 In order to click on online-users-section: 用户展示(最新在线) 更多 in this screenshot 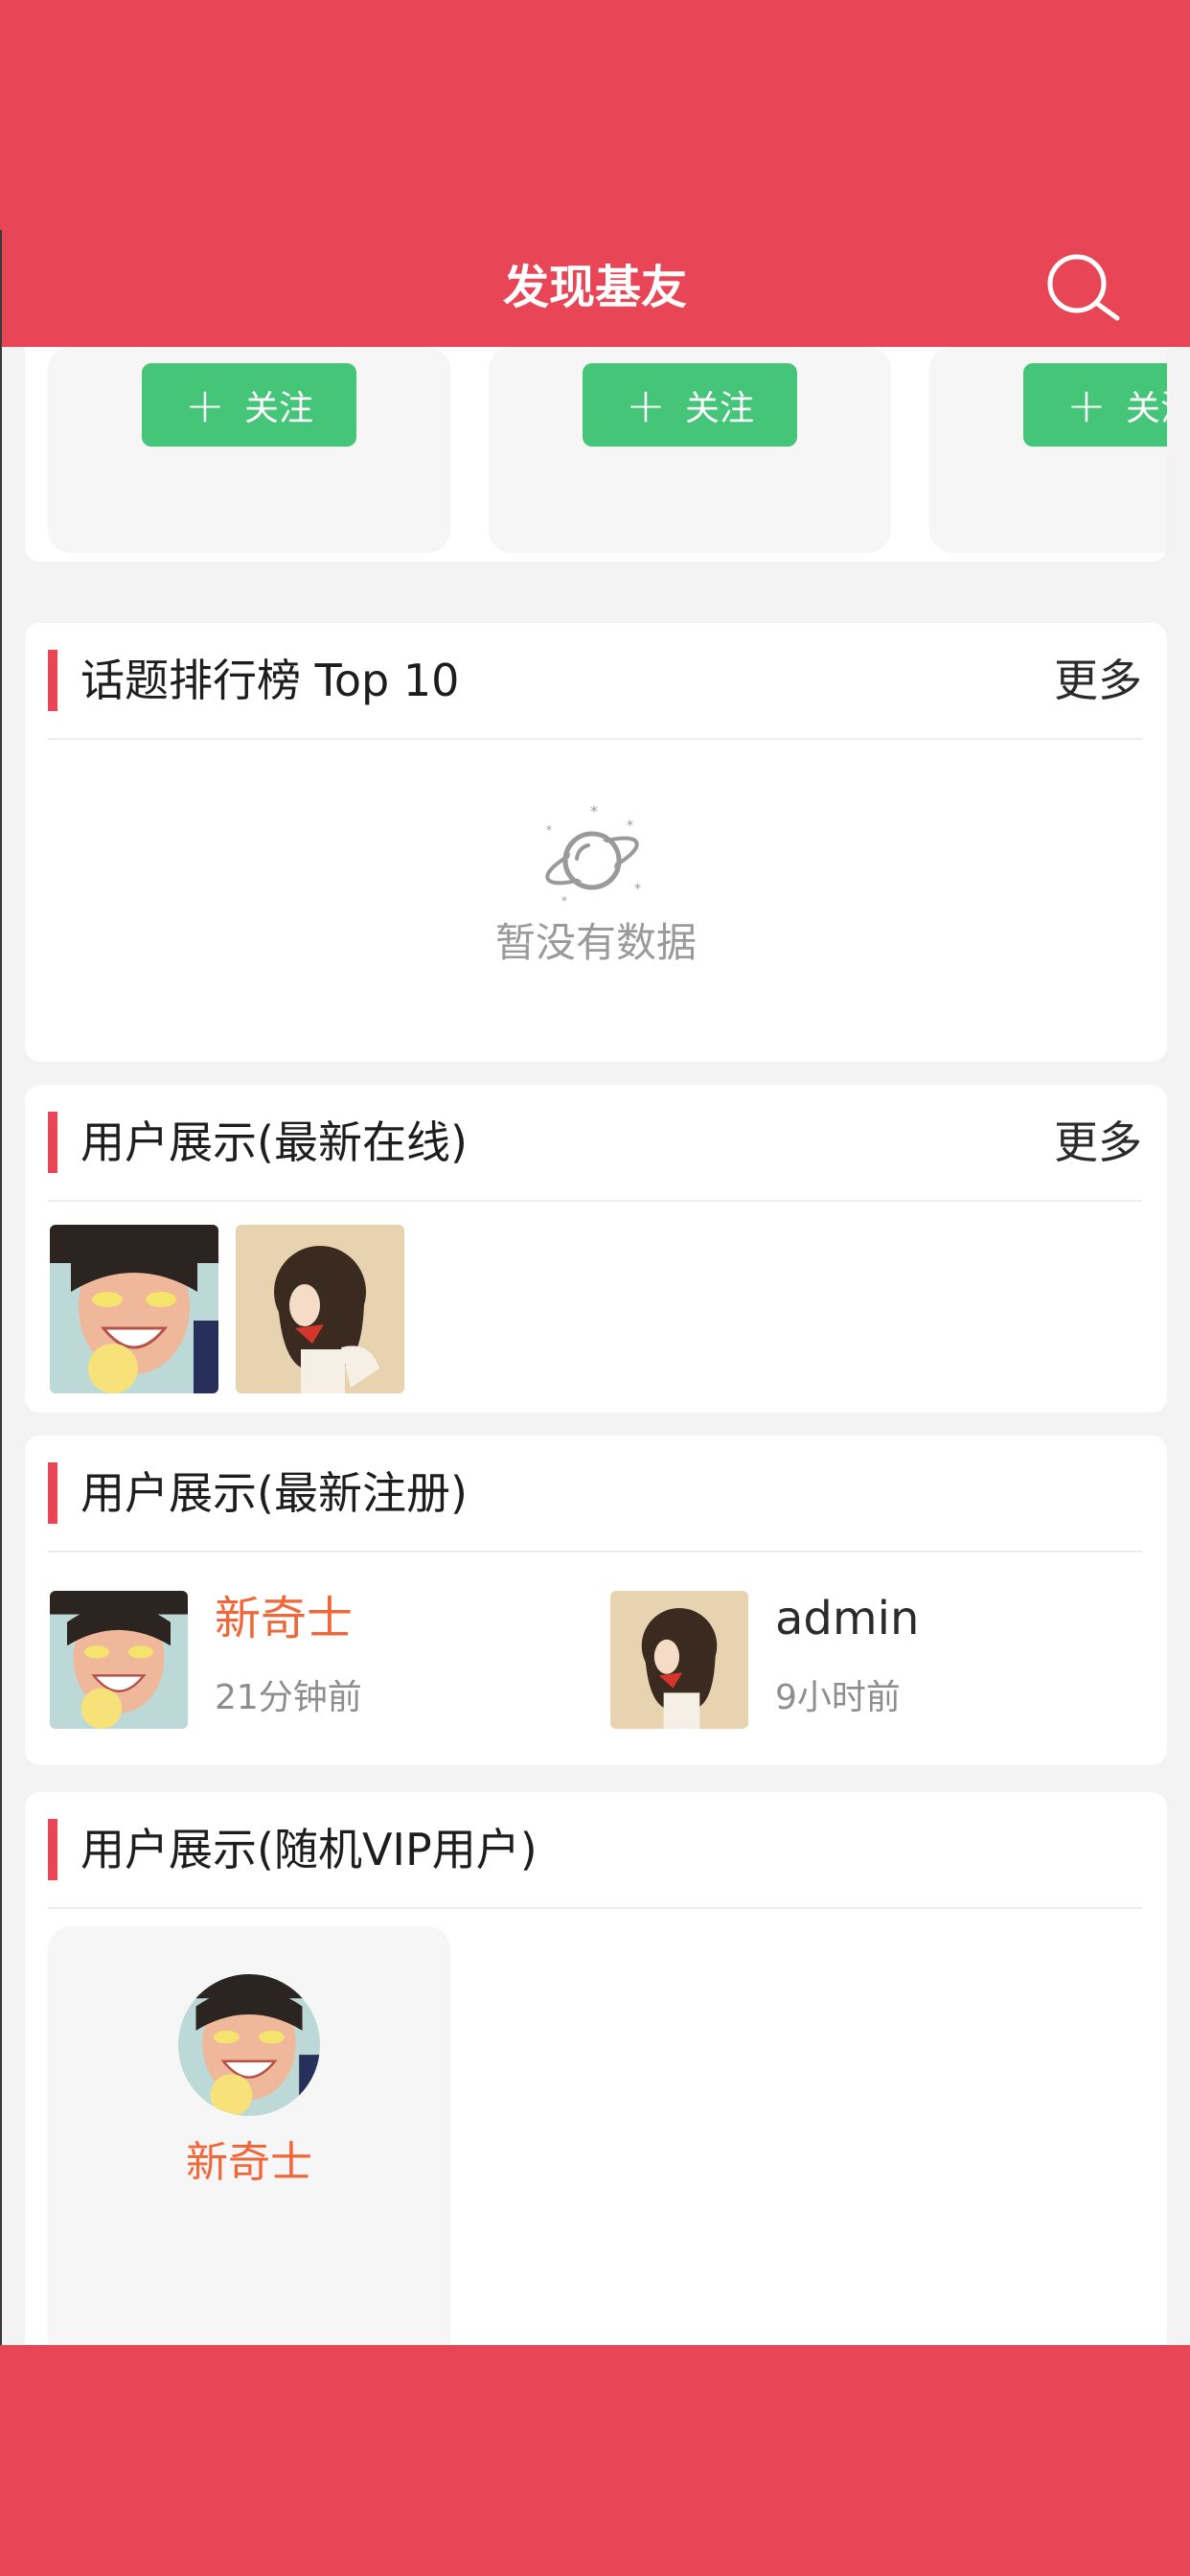, I will do `click(596, 1249)`.